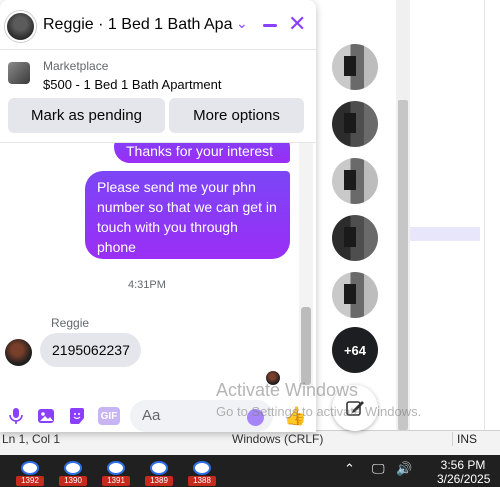 Image resolution: width=500 pixels, height=487 pixels. What do you see at coordinates (464, 479) in the screenshot?
I see `clock-date: 3/26/2025` at bounding box center [464, 479].